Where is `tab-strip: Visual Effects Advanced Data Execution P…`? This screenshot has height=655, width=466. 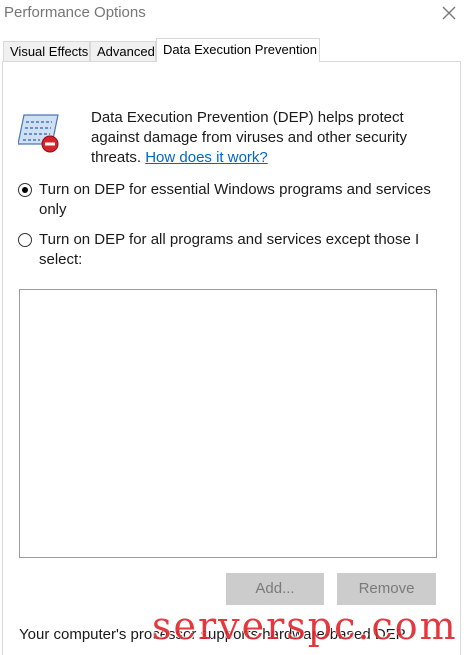
tab-strip: Visual Effects Advanced Data Execution P… is located at coordinates (233, 46).